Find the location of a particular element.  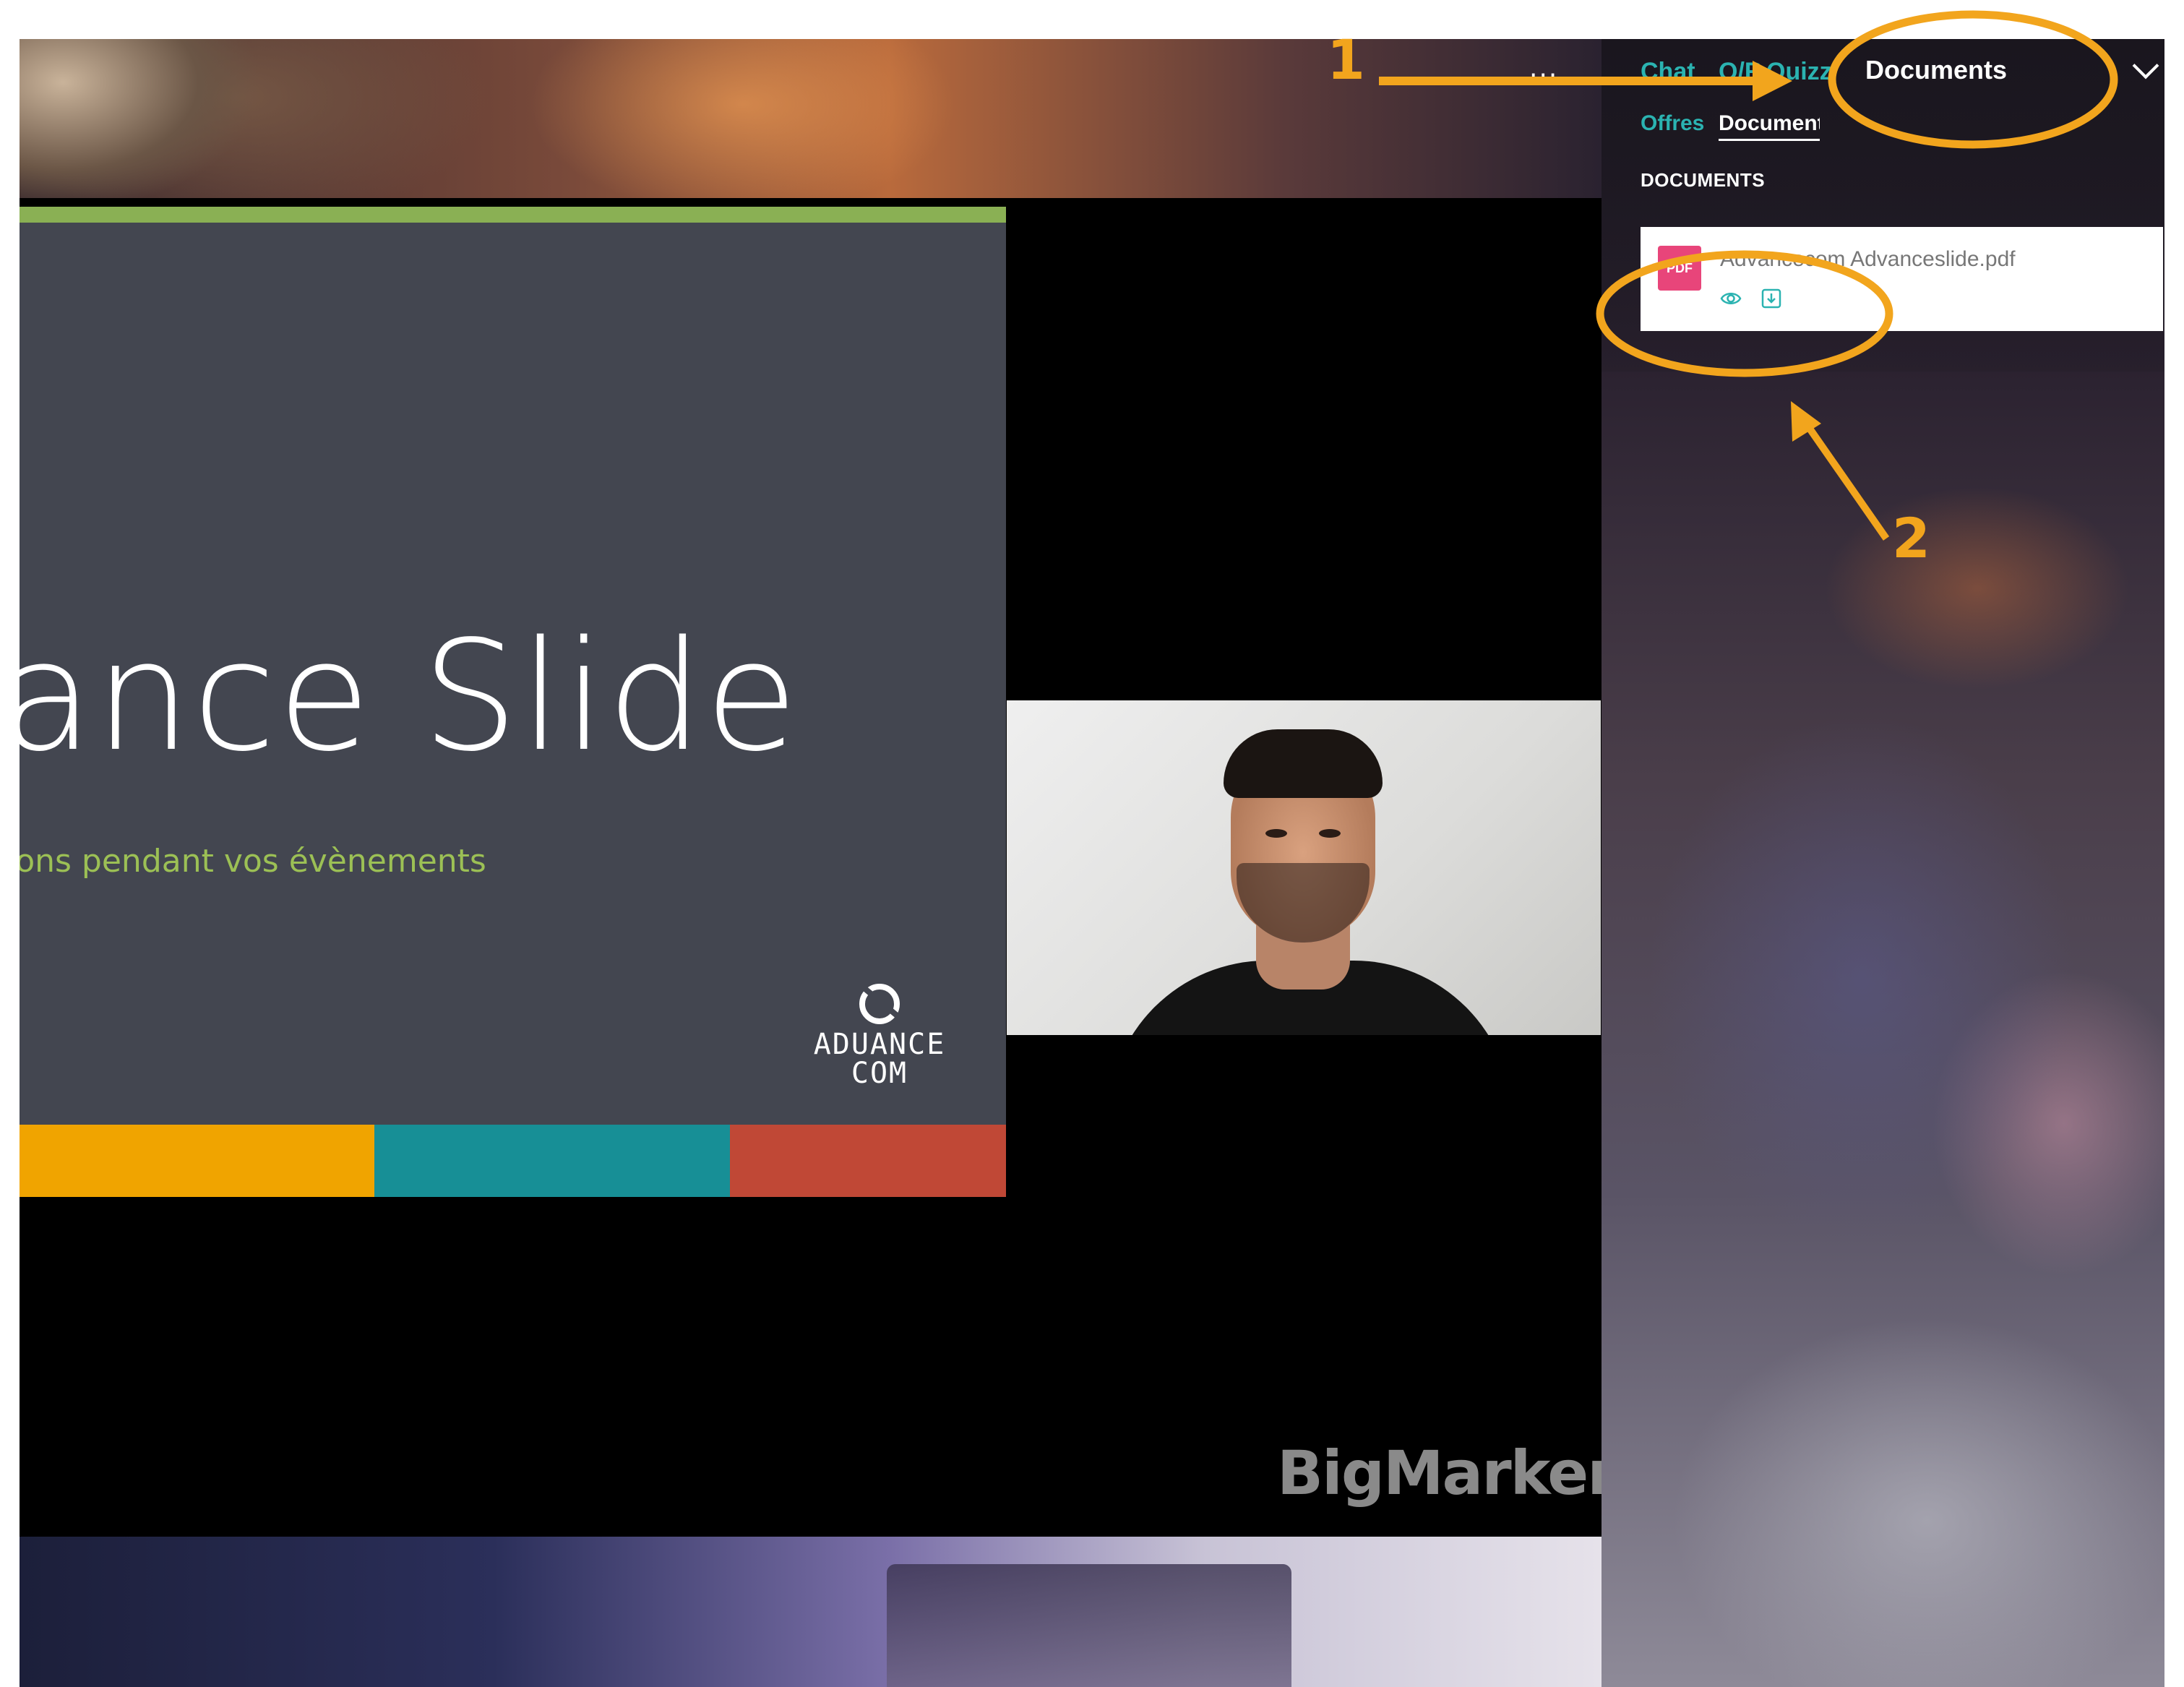

tab-chat: Chat is located at coordinates (1668, 72).